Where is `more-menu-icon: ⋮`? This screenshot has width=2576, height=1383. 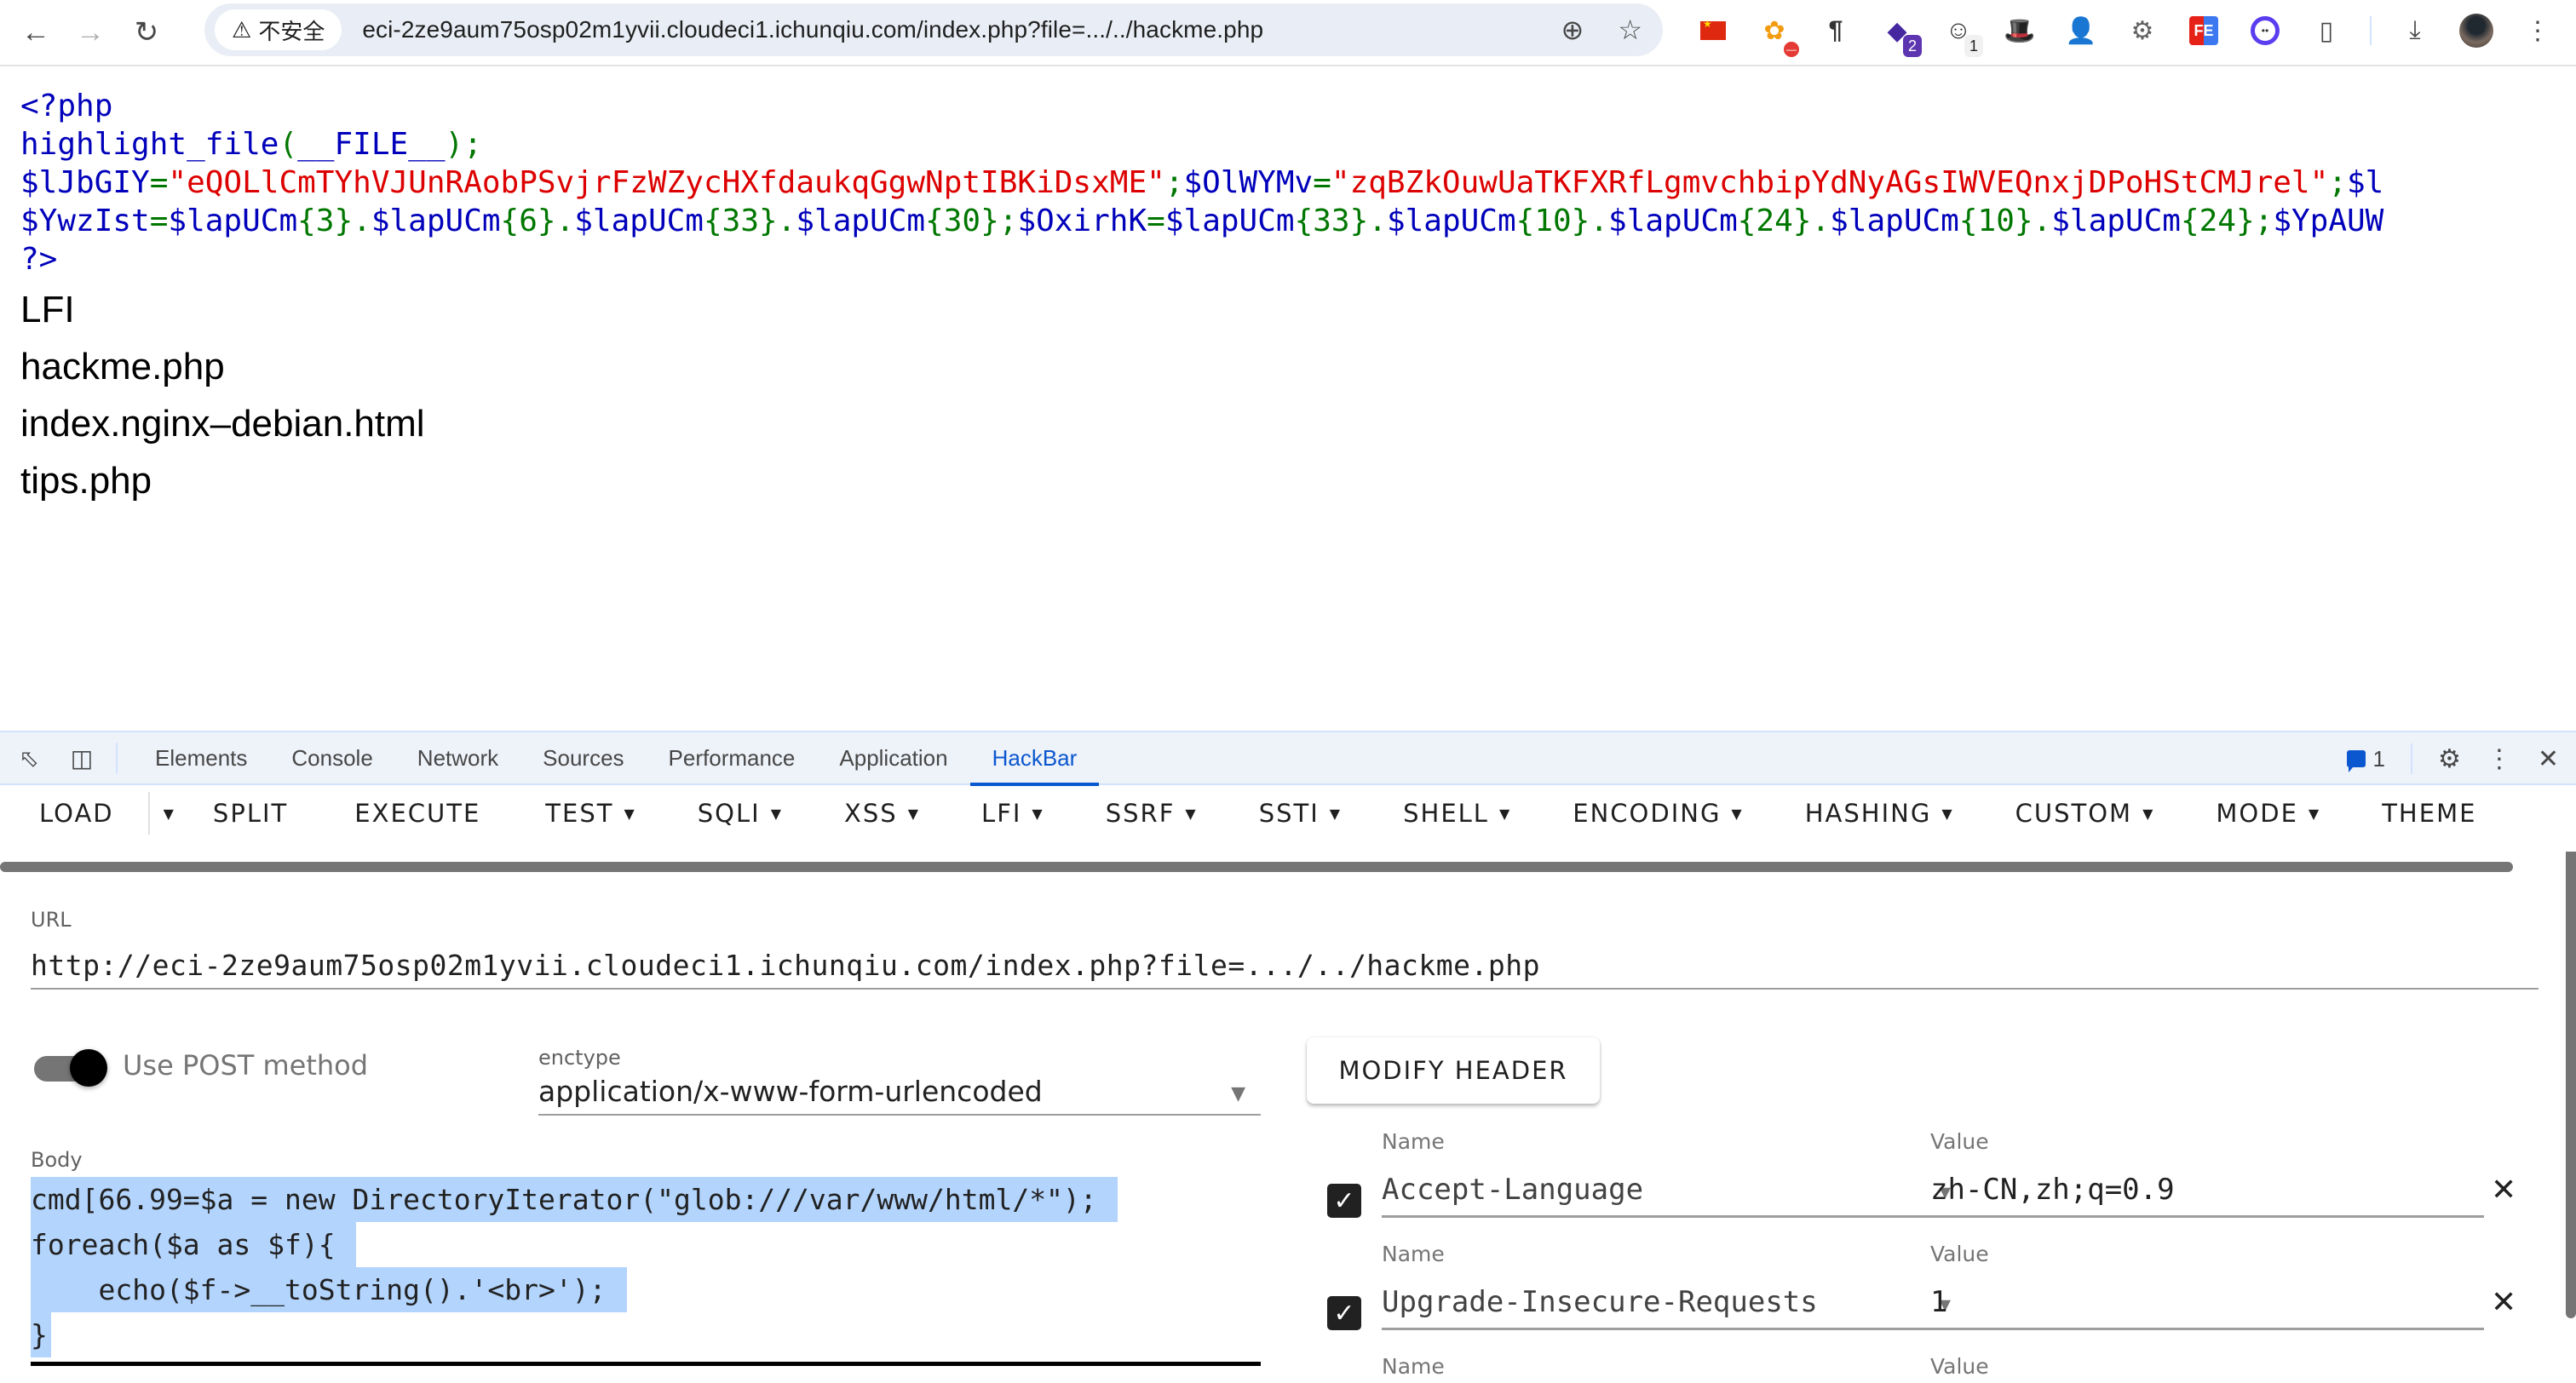 more-menu-icon: ⋮ is located at coordinates (2538, 31).